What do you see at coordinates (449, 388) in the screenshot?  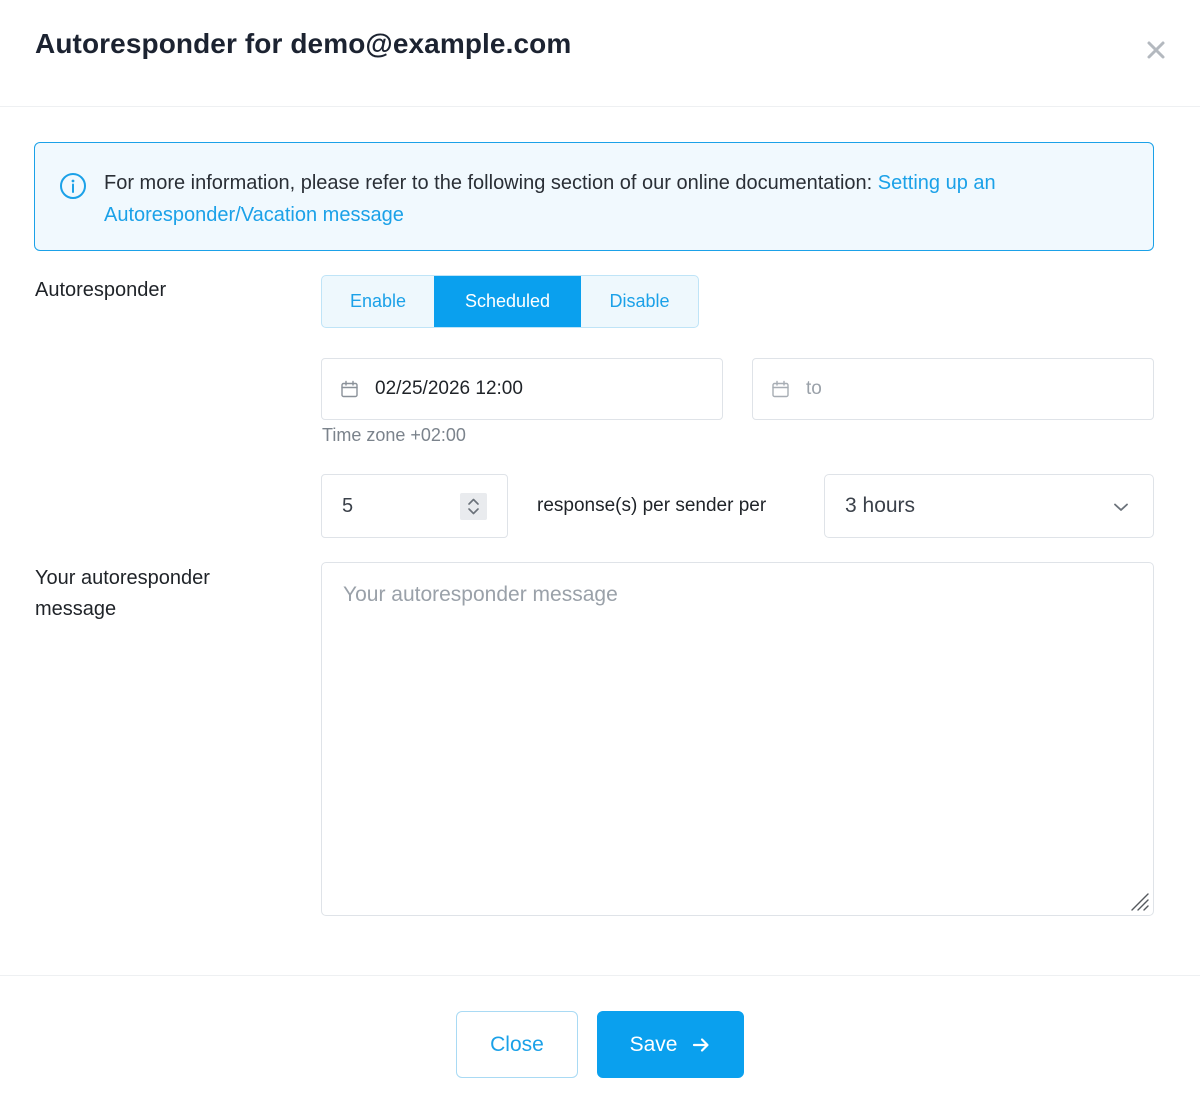 I see `start-date-value: 02/25/2026 12:00` at bounding box center [449, 388].